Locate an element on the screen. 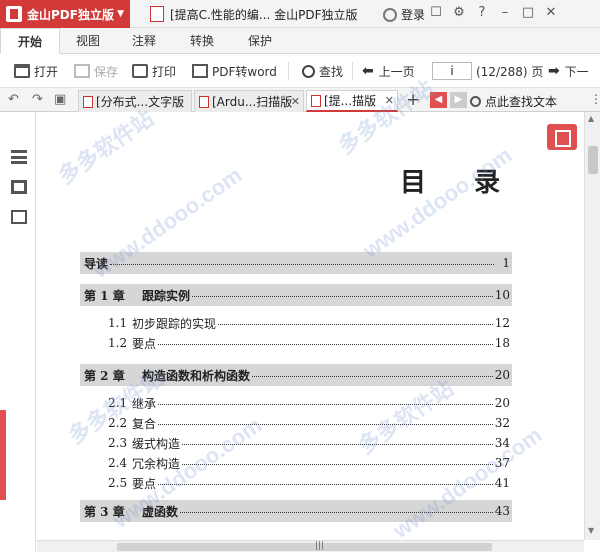 The image size is (600, 552). toc-section-row: 2.3 缓式构造 34 is located at coordinates (296, 443).